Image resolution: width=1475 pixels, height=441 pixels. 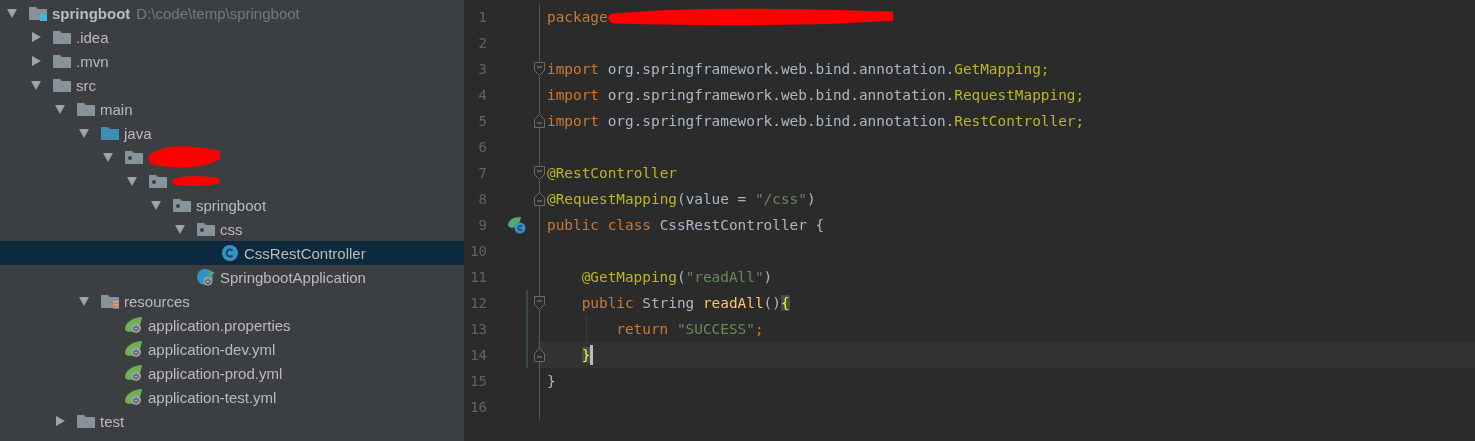 What do you see at coordinates (157, 301) in the screenshot?
I see `tree-item-label: resources` at bounding box center [157, 301].